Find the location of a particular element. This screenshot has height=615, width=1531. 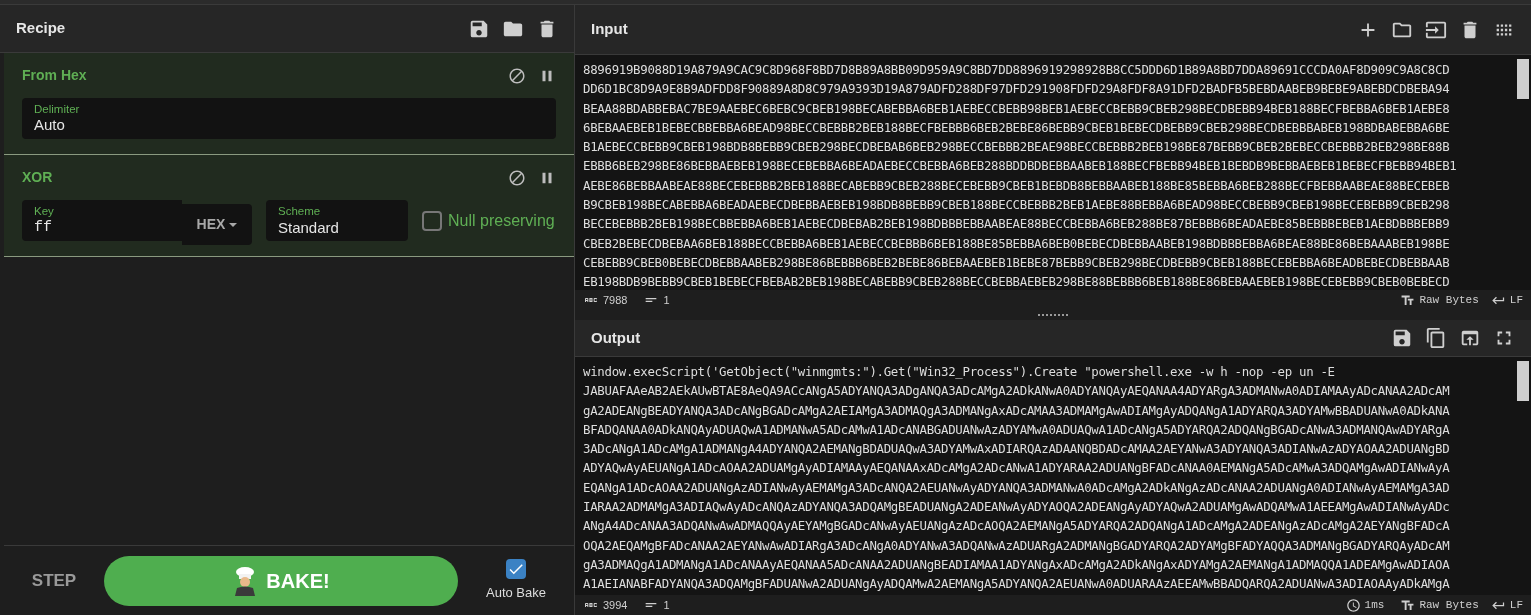

text-line: EQANgA1ADcAOAA2ADUANgAzADIANwAyAEMAMgA3ADcANQA2AEUANwAyADYANQA3ADMANwA0ADcAMgA2ADkANgAzADcANAA2ADUANgA0ADIANwAyAEMAMgA3AD is located at coordinates (1017, 487).